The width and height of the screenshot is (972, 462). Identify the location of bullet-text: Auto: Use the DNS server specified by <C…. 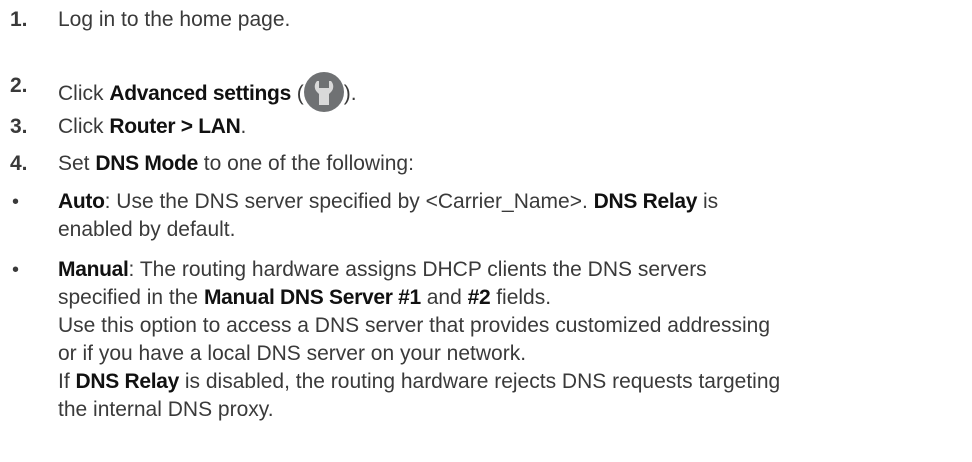
(388, 202).